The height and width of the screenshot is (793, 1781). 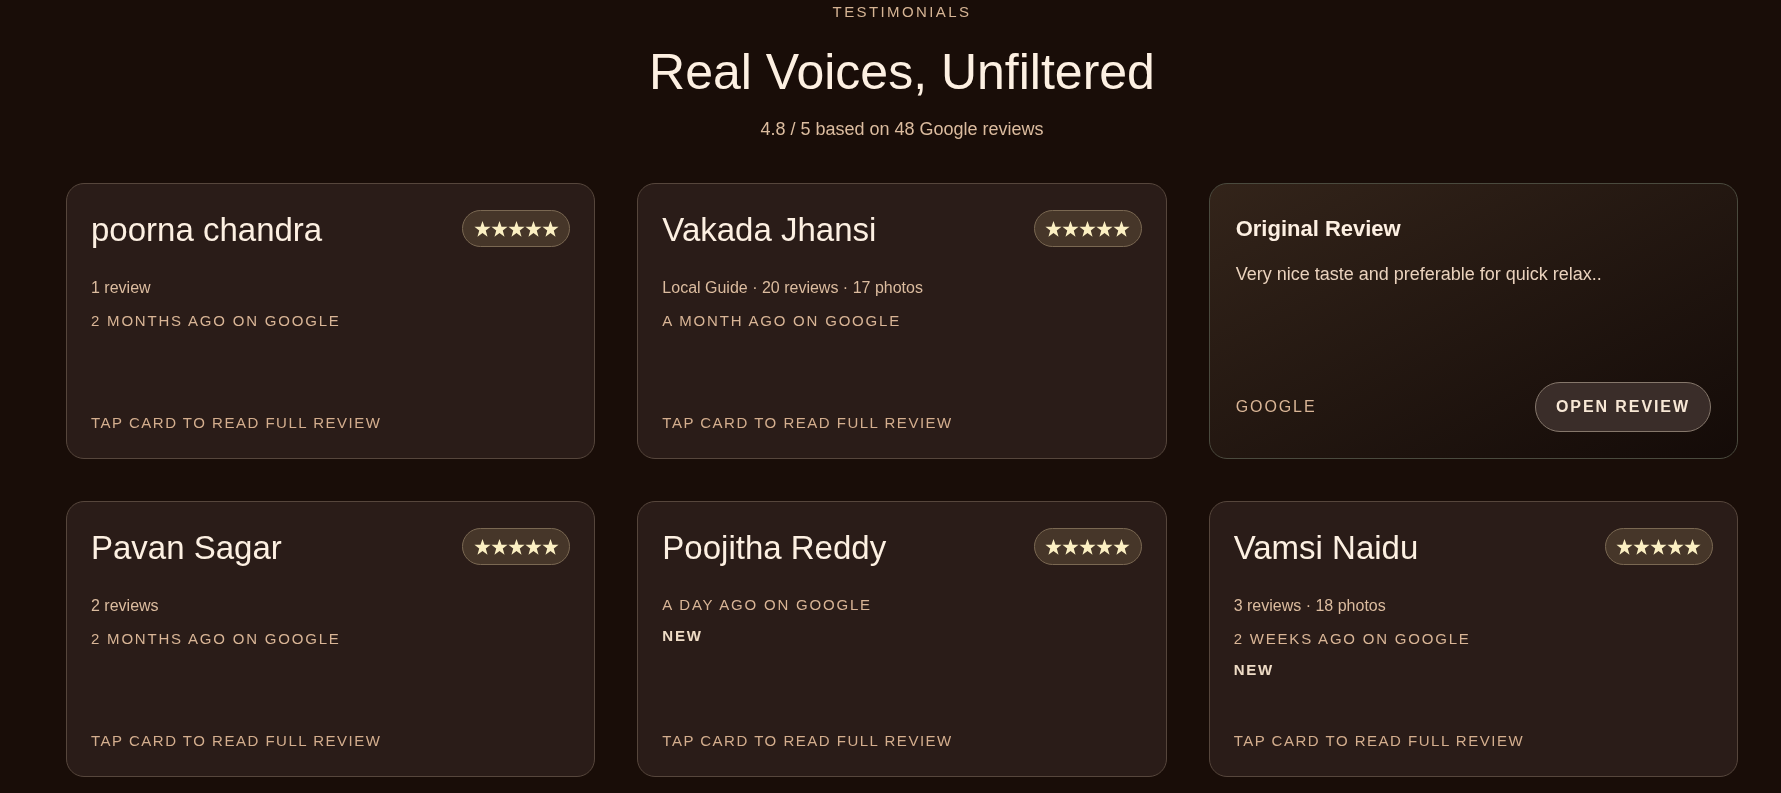 I want to click on open-review-button: OPEN REVIEW, so click(x=1622, y=407).